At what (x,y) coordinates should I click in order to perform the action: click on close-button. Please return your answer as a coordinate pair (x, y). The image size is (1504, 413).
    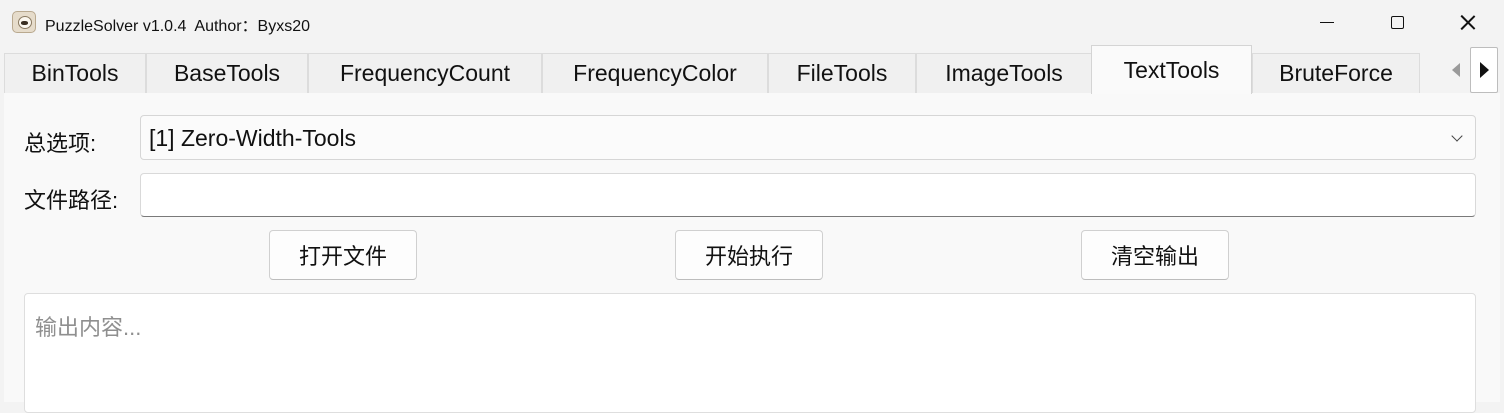
    Looking at the image, I should click on (1467, 22).